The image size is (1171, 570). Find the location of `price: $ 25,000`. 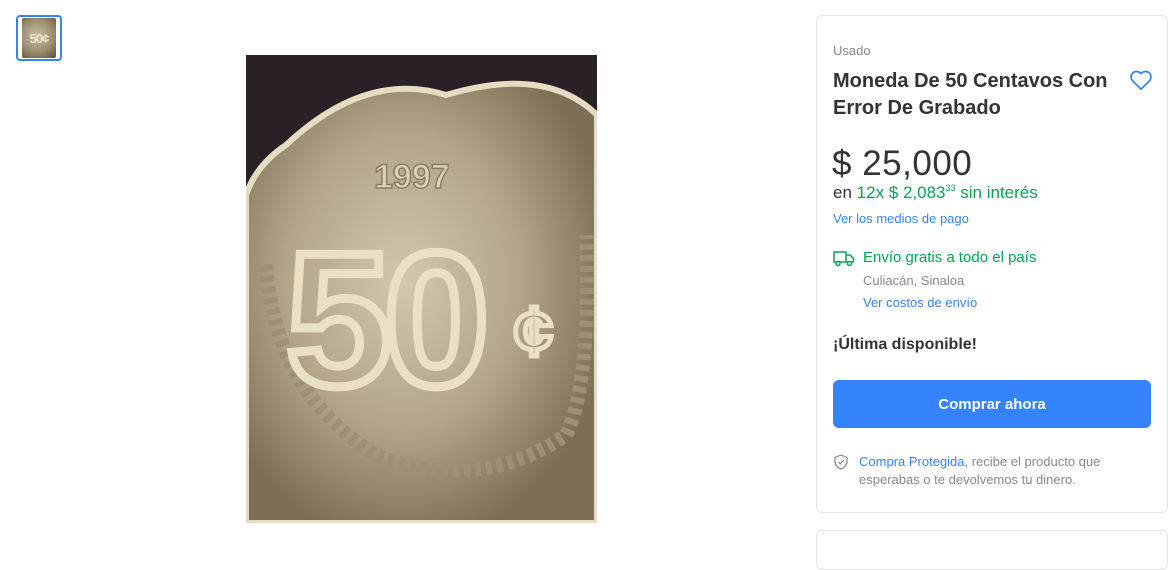

price: $ 25,000 is located at coordinates (902, 164).